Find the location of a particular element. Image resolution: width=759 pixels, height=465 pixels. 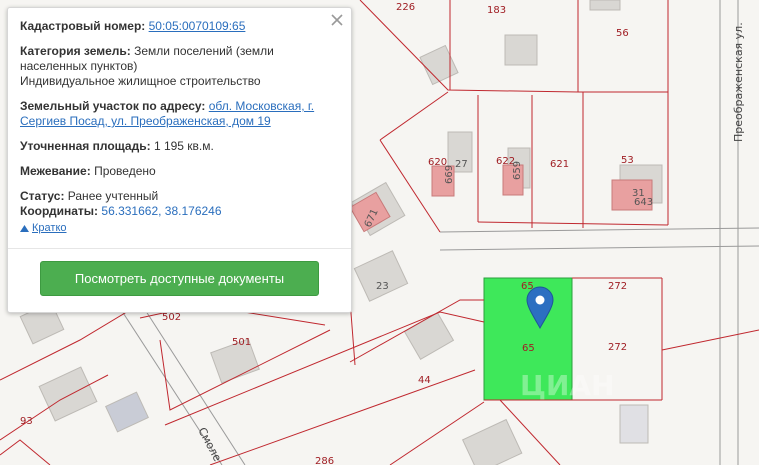

usage-value: Индивидуальное жилищное строительство is located at coordinates (140, 81).